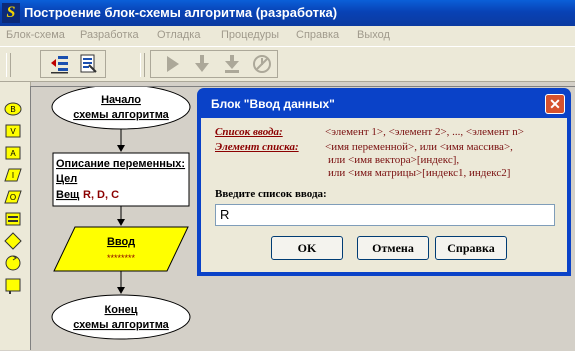 Image resolution: width=575 pixels, height=351 pixels. I want to click on cancel-button: Отмена, so click(393, 248).